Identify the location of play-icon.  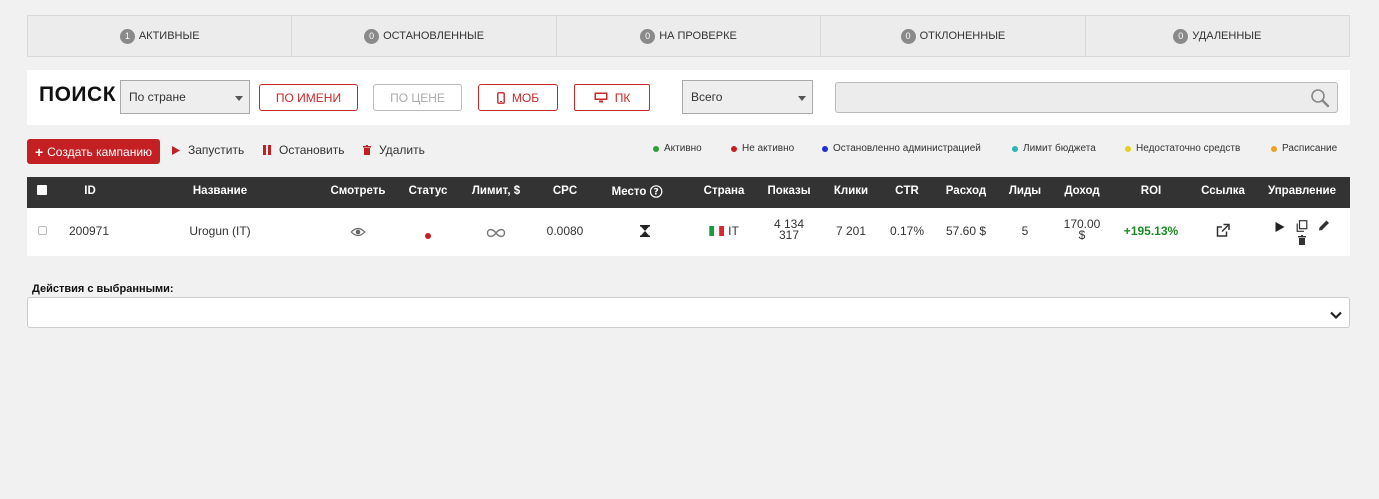
(176, 150).